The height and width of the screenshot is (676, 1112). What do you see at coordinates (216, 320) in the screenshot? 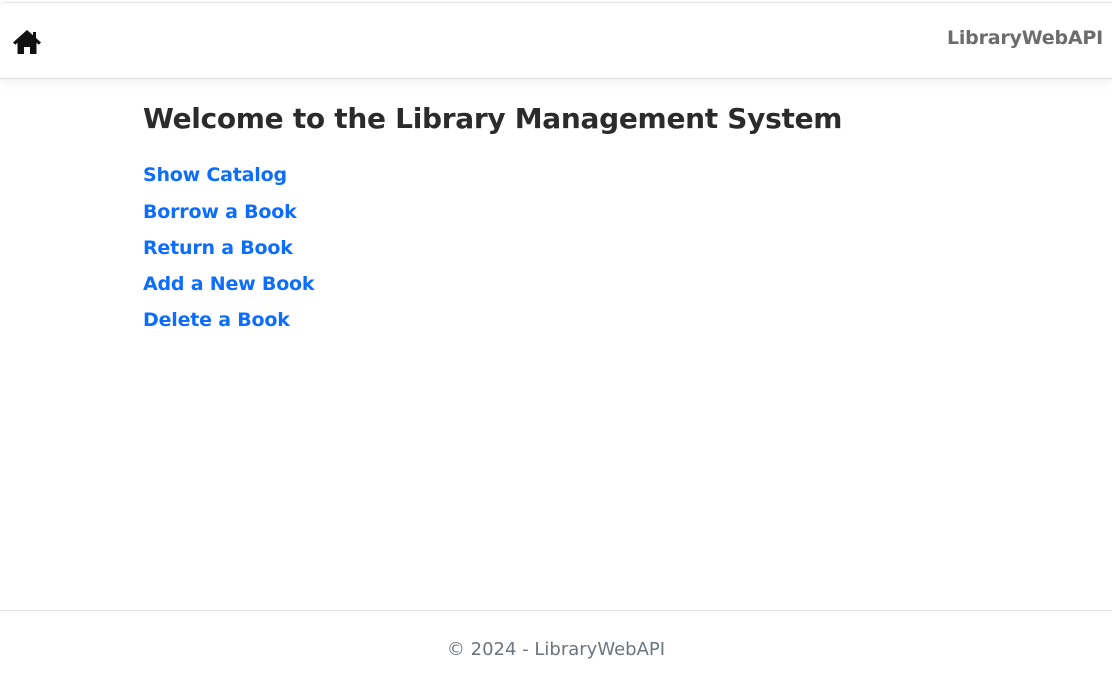
I see `delete-book-link: Delete a Book` at bounding box center [216, 320].